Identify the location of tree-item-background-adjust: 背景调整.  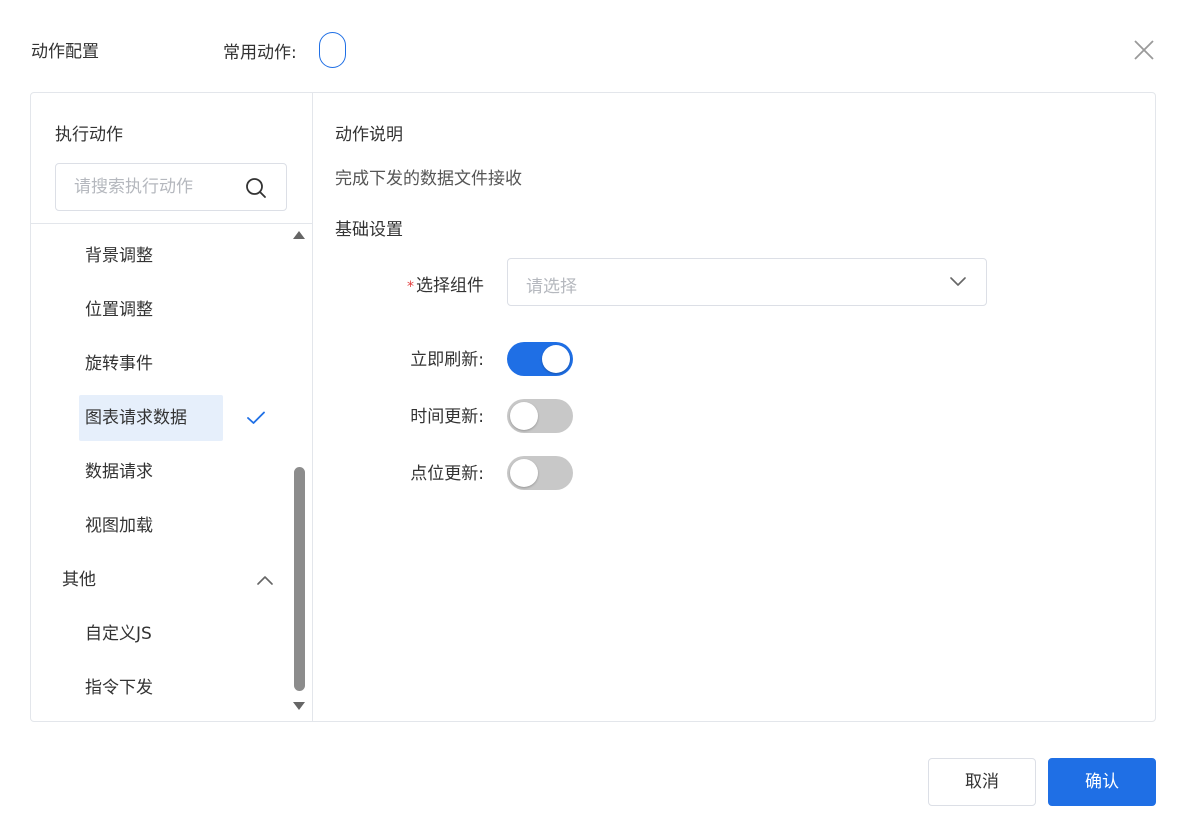
(116, 256).